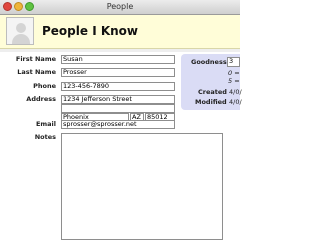  Describe the element at coordinates (118, 108) in the screenshot. I see `address-street2-field` at that location.